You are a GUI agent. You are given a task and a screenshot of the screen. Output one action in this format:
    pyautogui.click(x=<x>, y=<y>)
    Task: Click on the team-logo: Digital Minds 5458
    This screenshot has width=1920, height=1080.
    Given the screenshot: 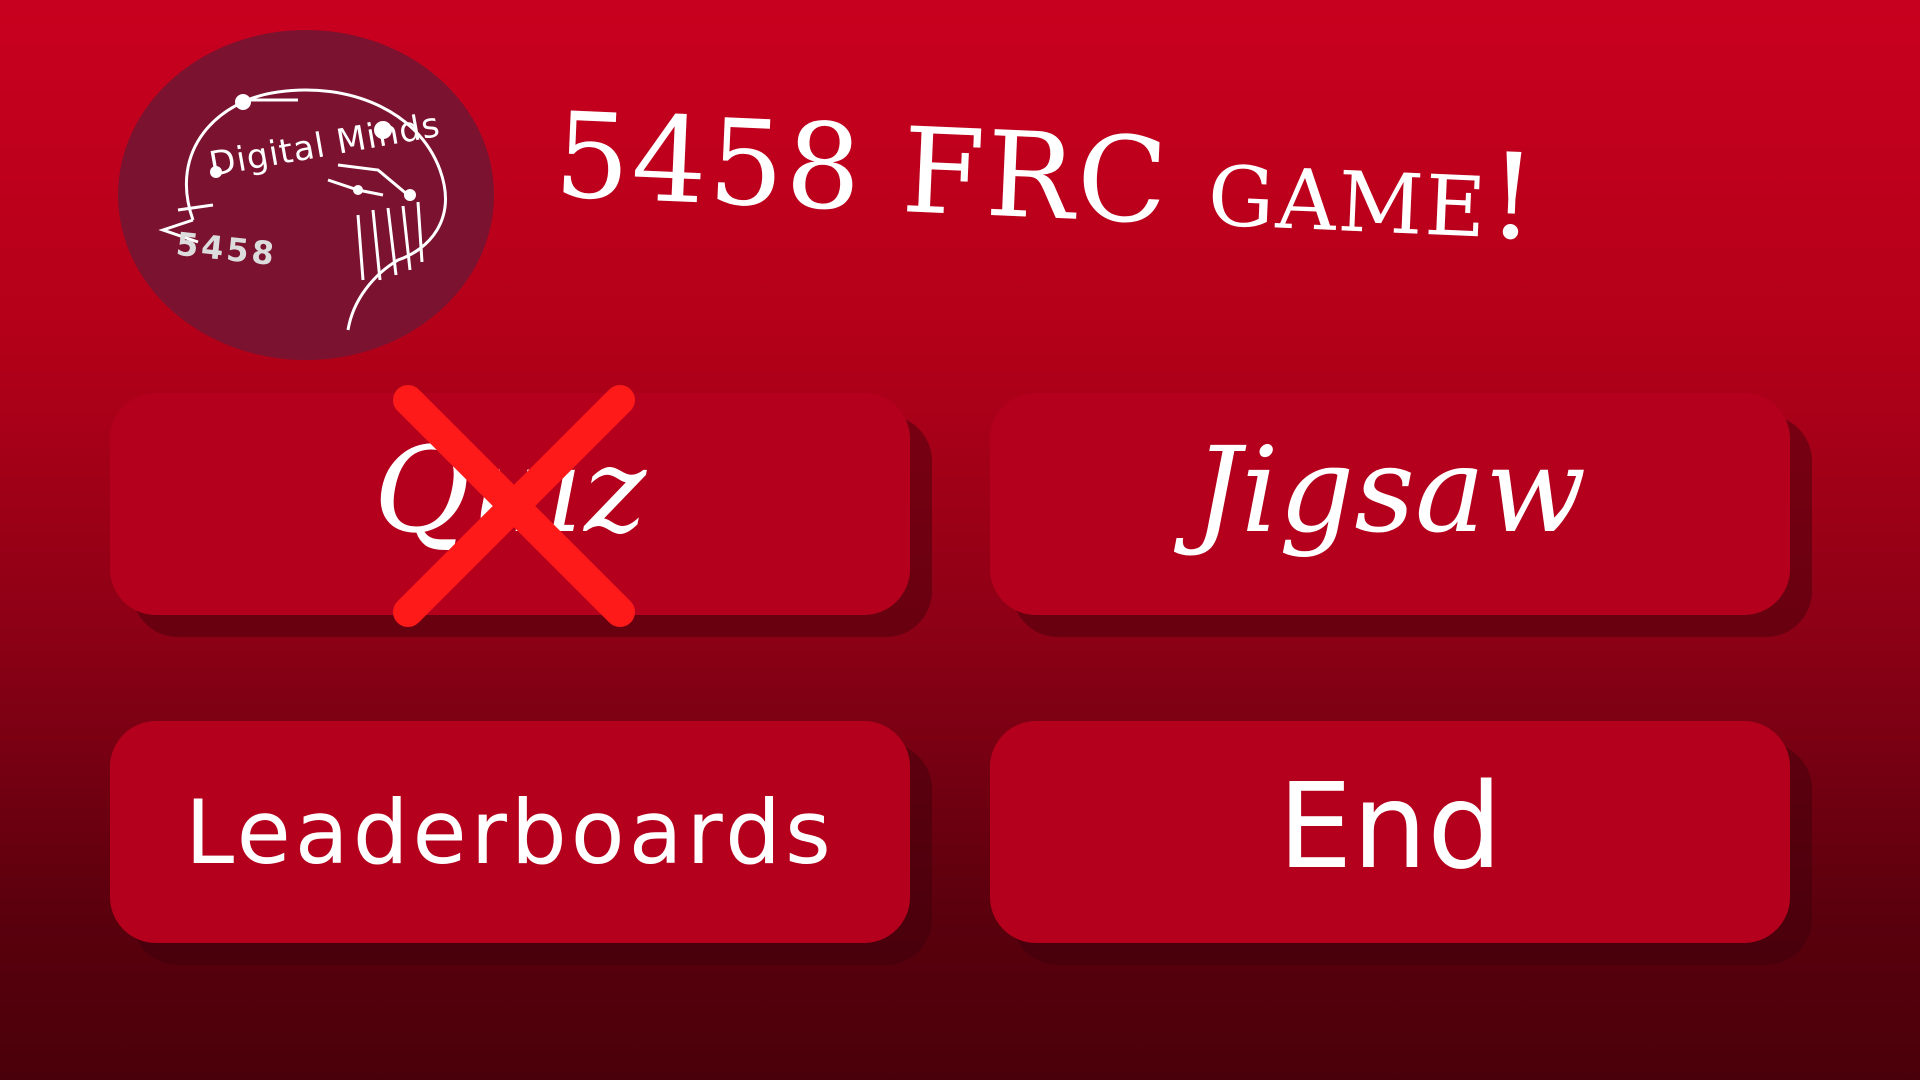 What is the action you would take?
    pyautogui.click(x=306, y=195)
    